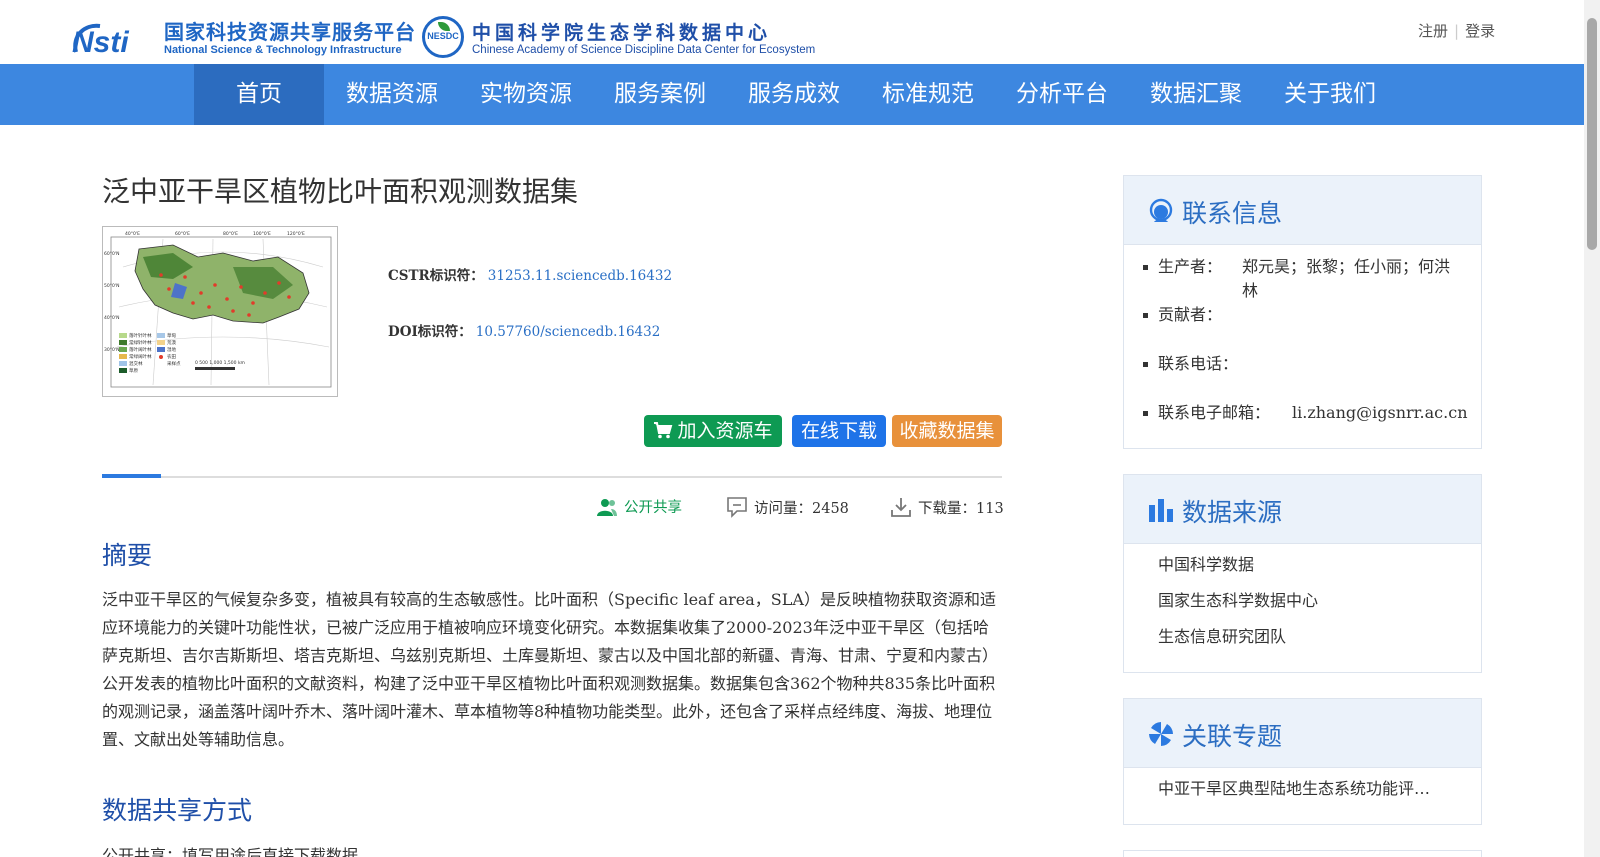  Describe the element at coordinates (725, 431) in the screenshot. I see `add-to-cart-label: 加入资源车` at that location.